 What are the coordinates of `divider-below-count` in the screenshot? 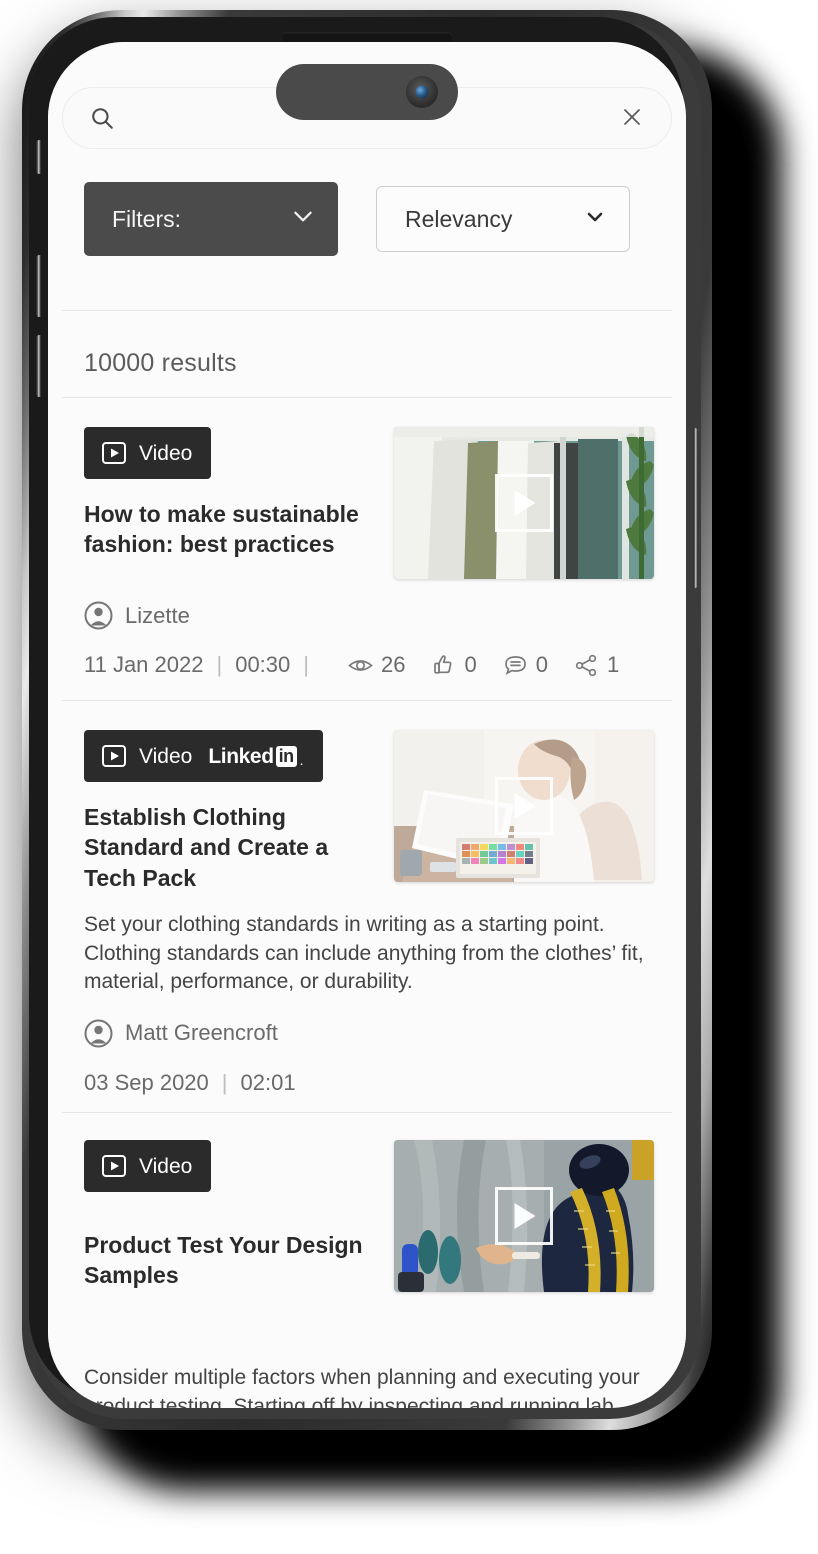 It's located at (367, 397).